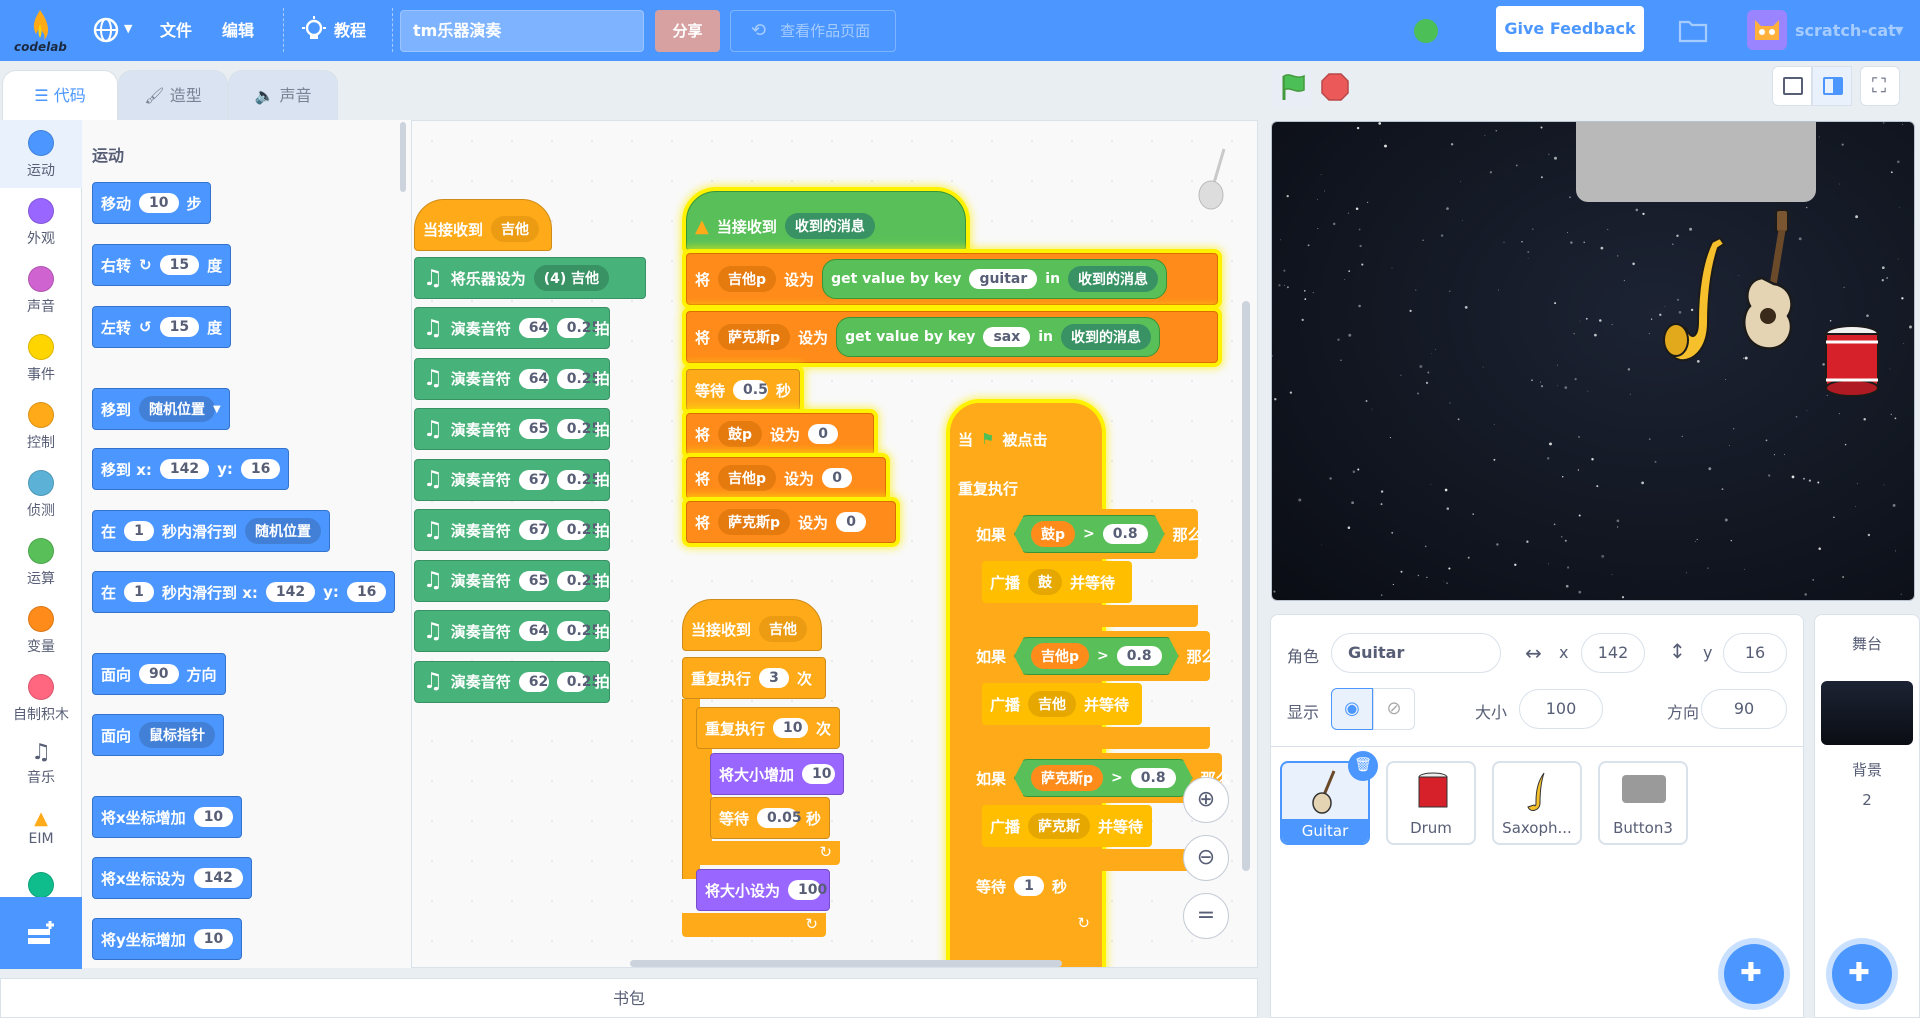  I want to click on block-dropdown: 随机位置, so click(177, 409).